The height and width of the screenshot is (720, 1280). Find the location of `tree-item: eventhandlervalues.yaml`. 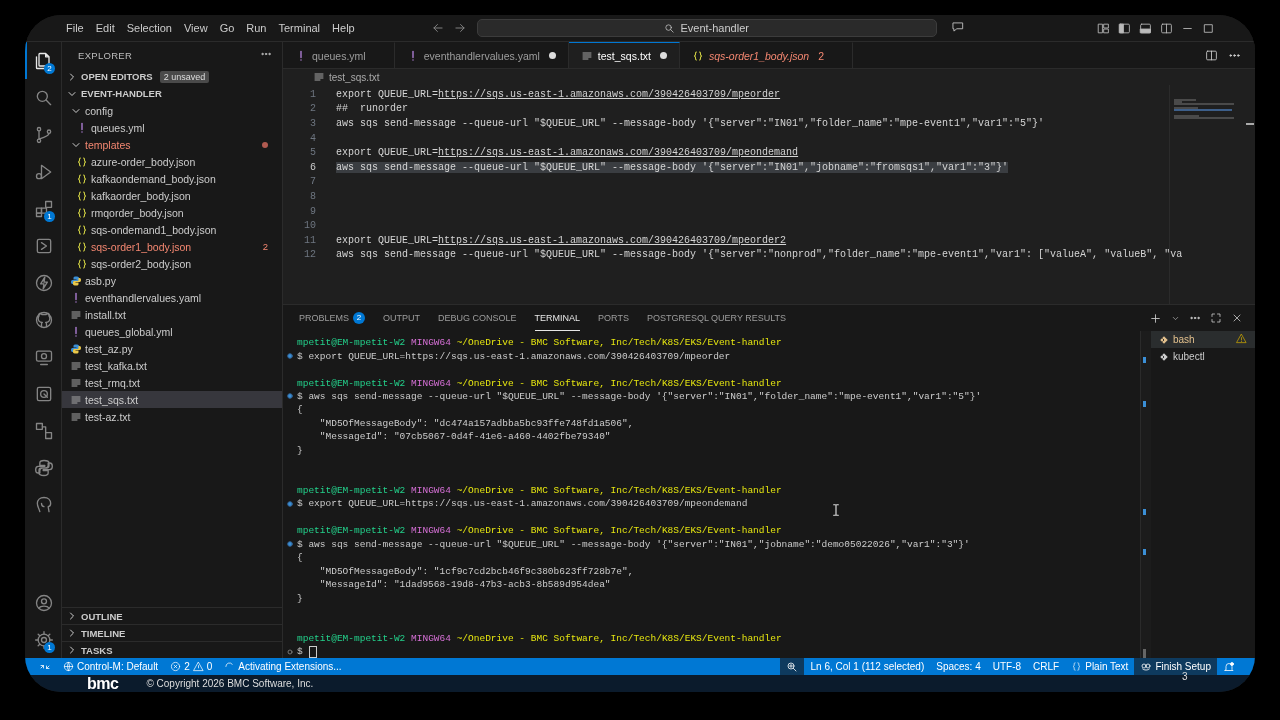

tree-item: eventhandlervalues.yaml is located at coordinates (172, 297).